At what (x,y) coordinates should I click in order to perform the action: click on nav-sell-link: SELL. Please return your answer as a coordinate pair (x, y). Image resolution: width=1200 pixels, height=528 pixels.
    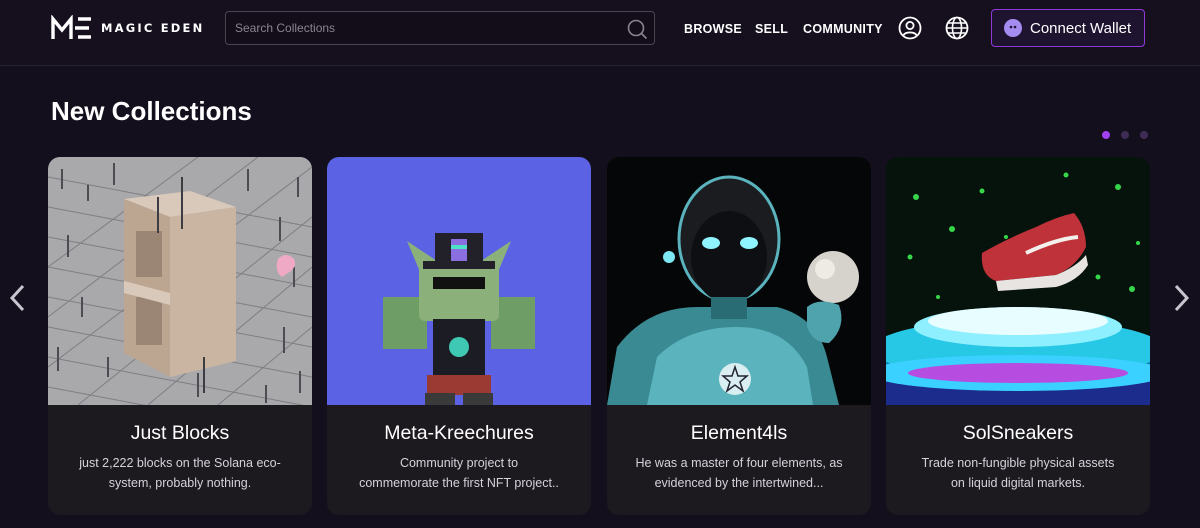
    Looking at the image, I should click on (771, 29).